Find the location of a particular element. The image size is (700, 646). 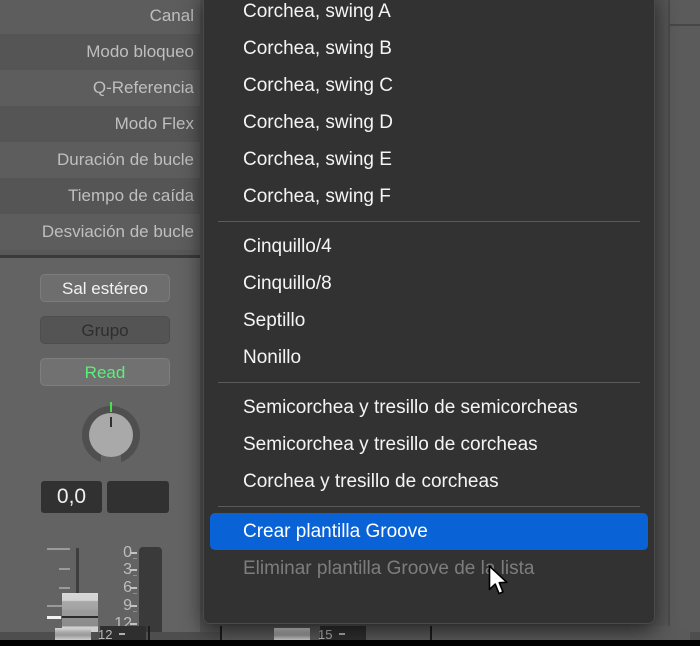

menu-item-label: Eliminar plantilla Groove de la lista is located at coordinates (389, 568).